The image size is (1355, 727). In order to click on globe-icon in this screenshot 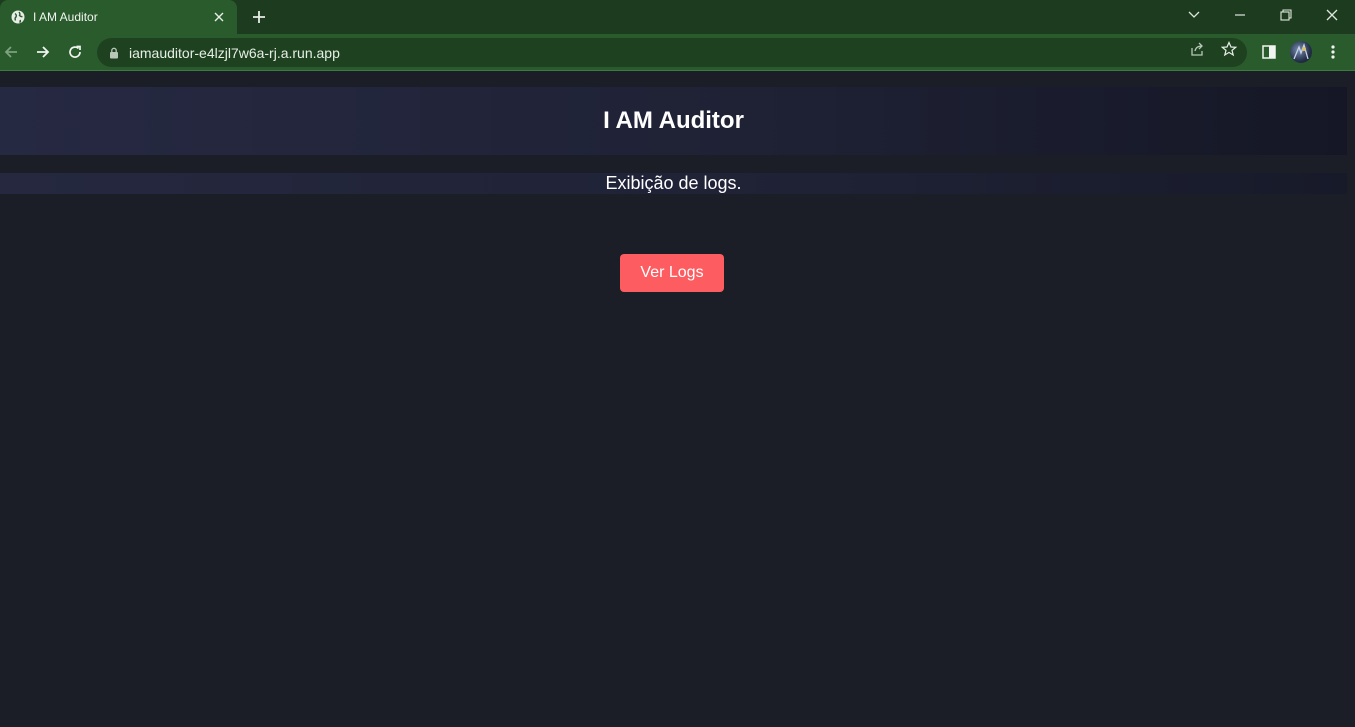, I will do `click(18, 17)`.